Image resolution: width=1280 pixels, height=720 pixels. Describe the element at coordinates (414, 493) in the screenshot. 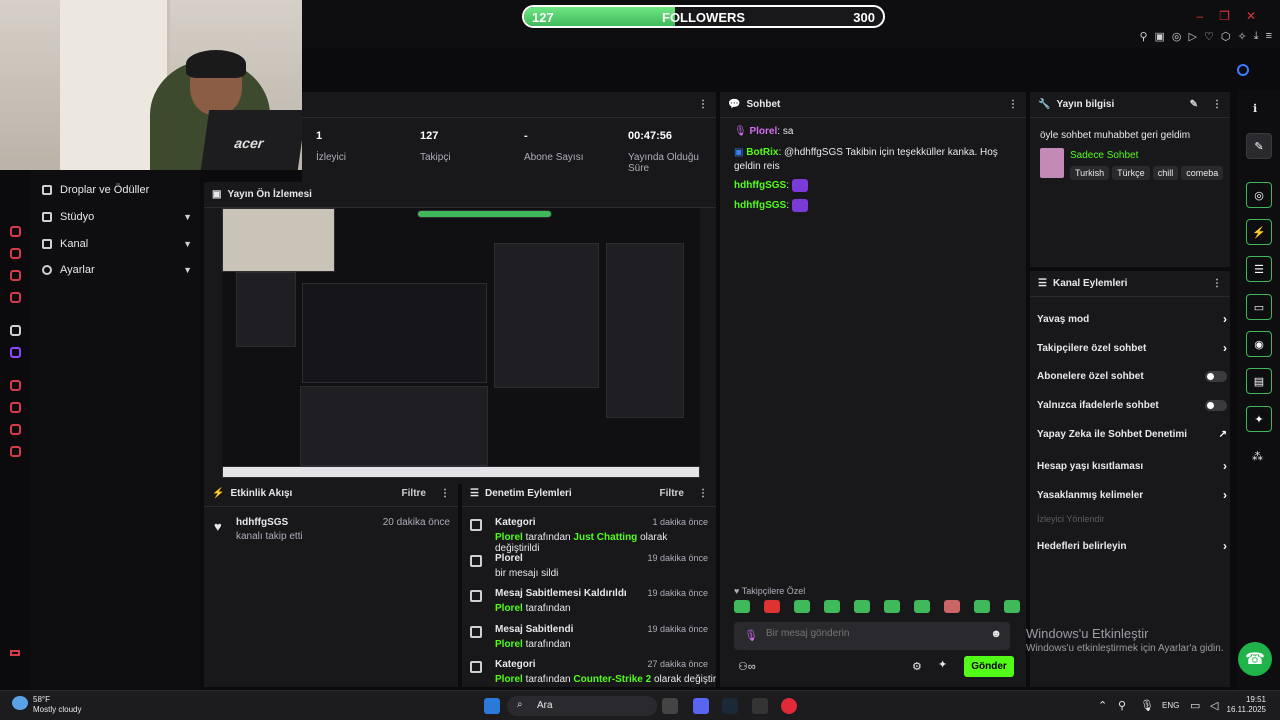

I see `activity-filter-button: Filtre` at that location.